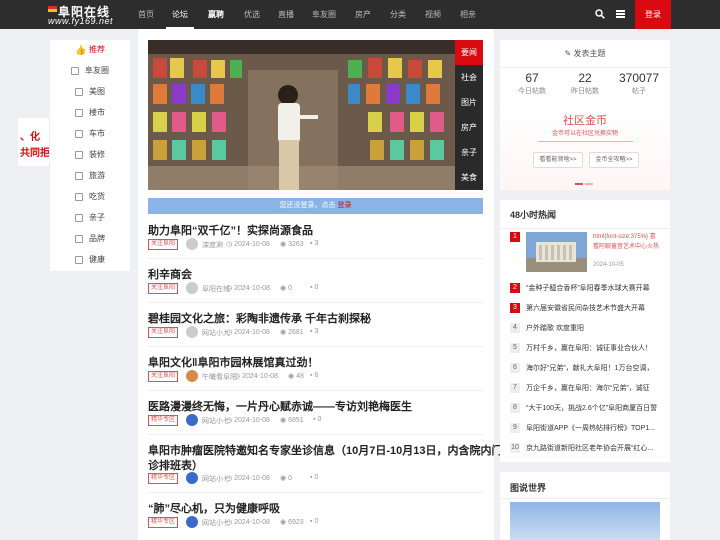 This screenshot has width=720, height=540. What do you see at coordinates (33, 142) in the screenshot?
I see `side-ad-banner: 、化 共同拒` at bounding box center [33, 142].